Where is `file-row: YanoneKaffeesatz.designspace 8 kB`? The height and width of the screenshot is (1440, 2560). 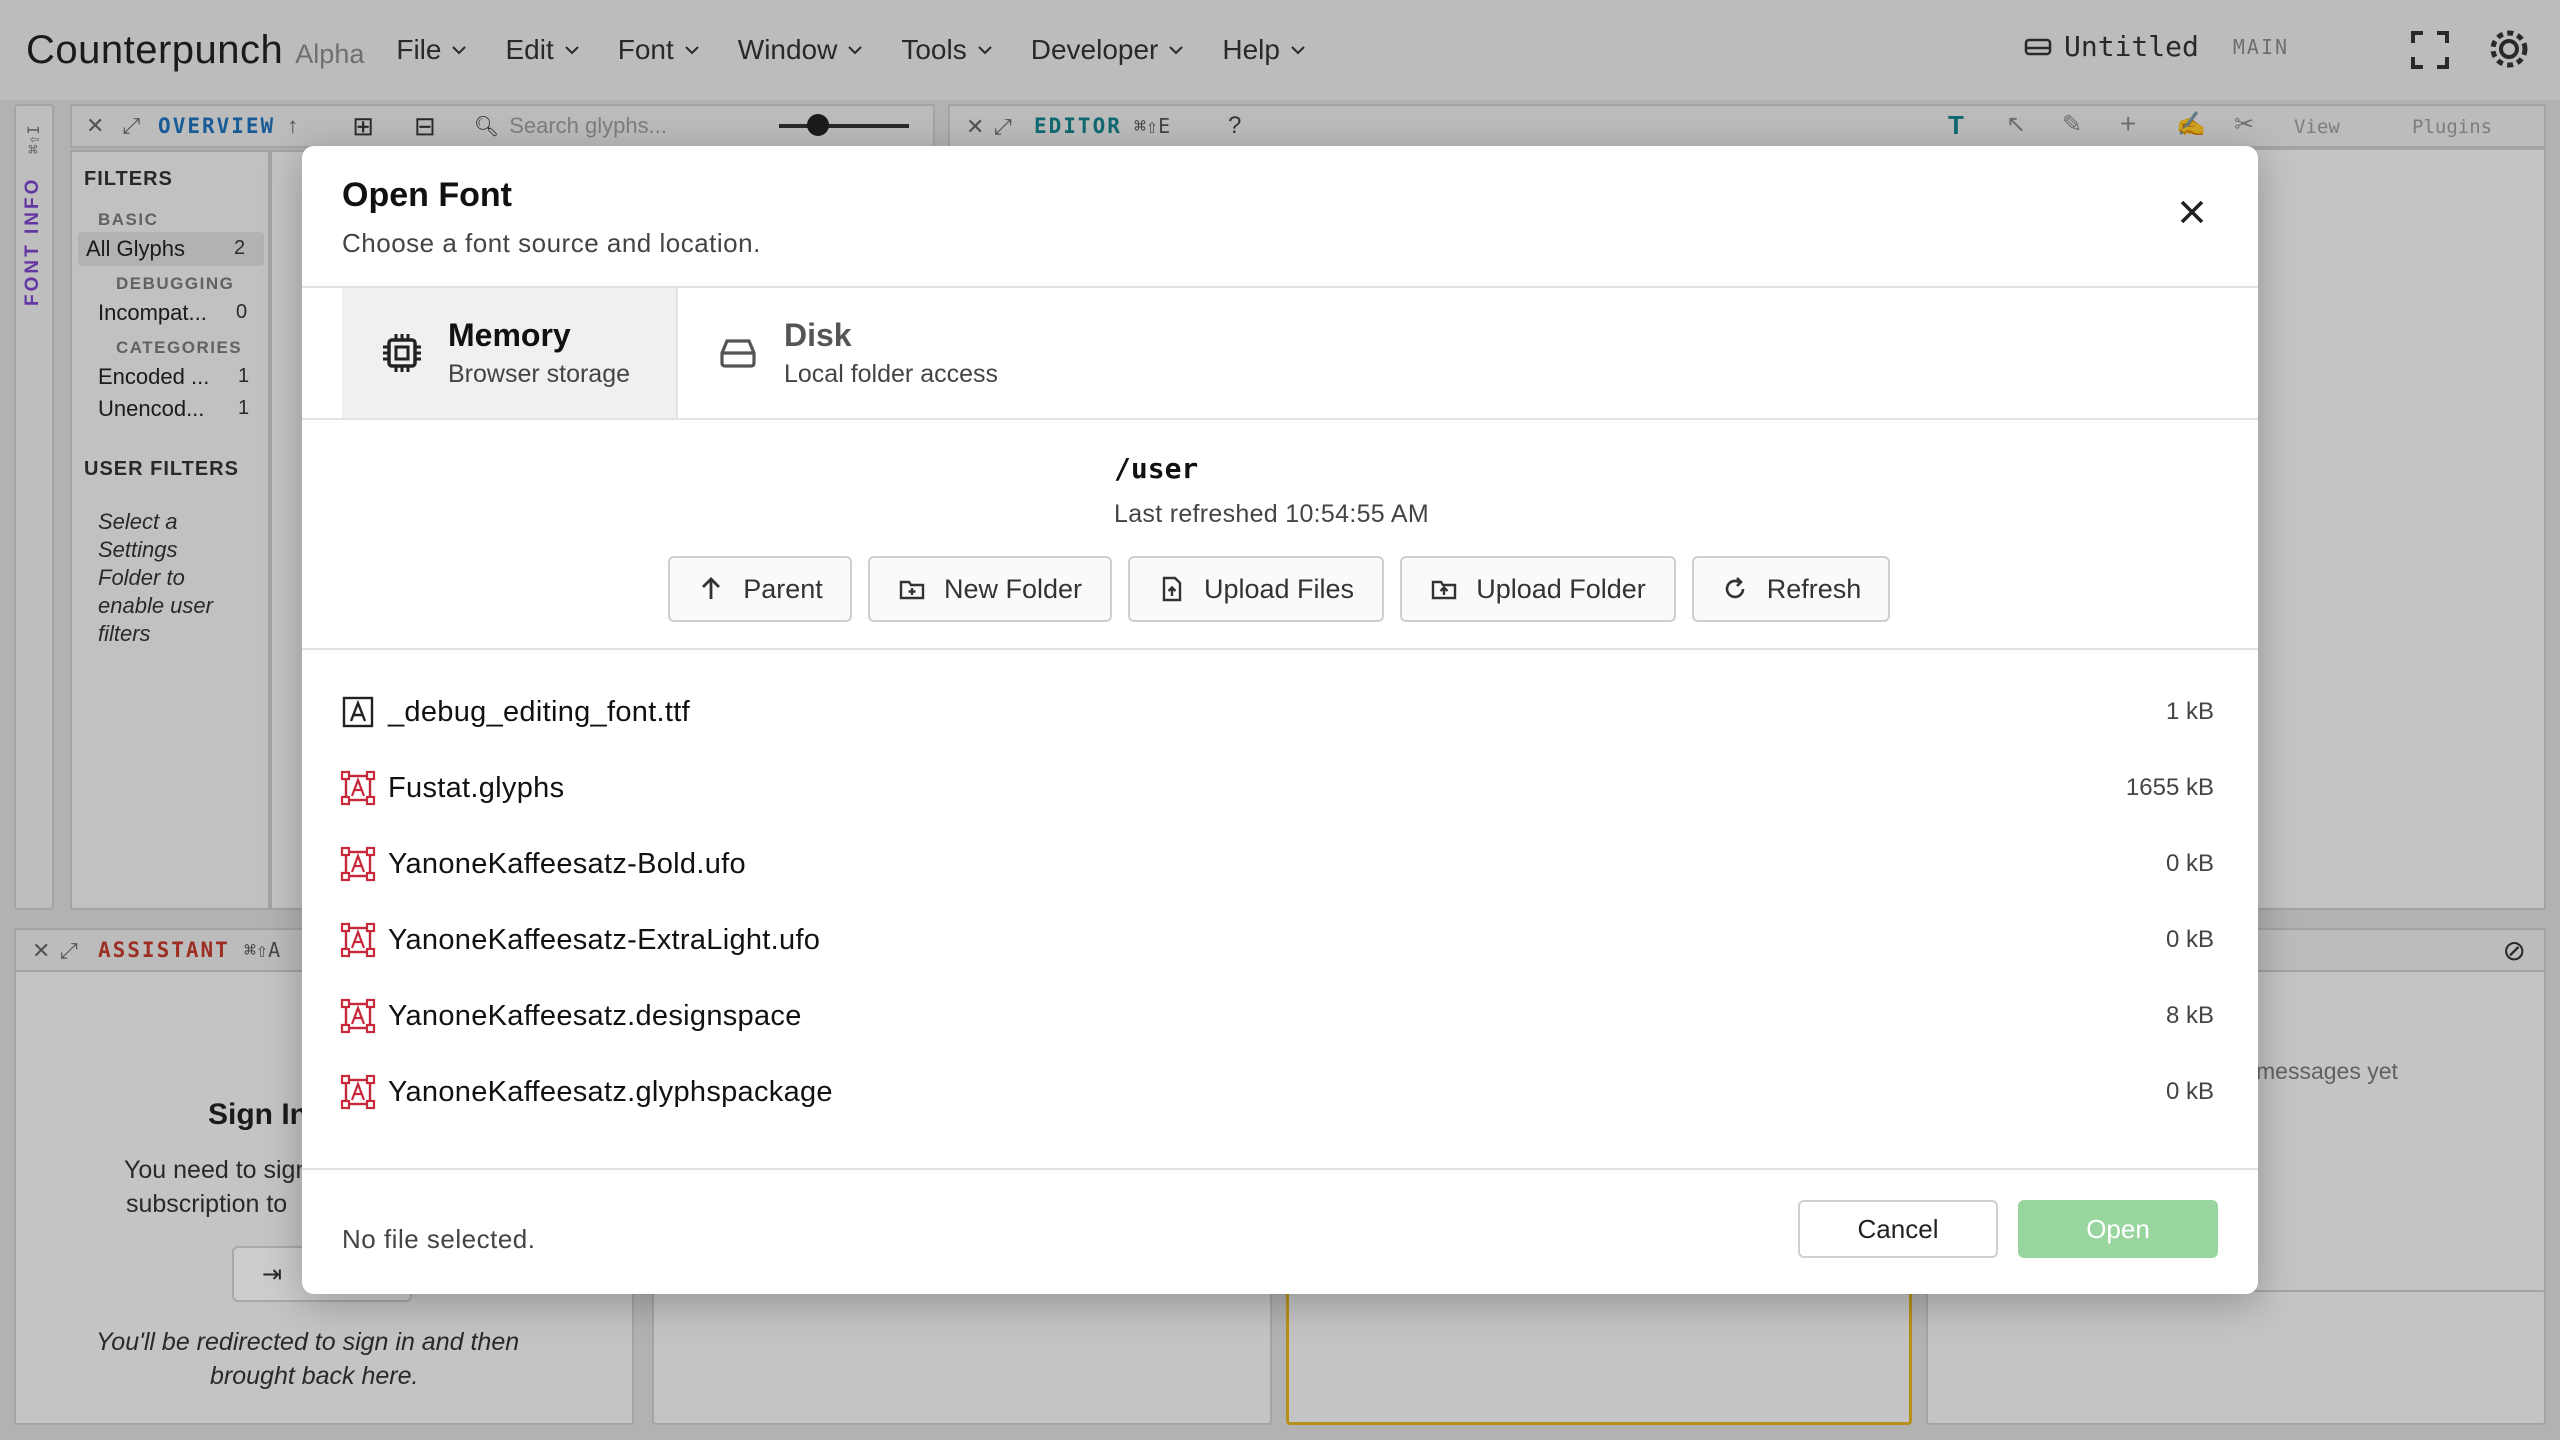
file-row: YanoneKaffeesatz.designspace 8 kB is located at coordinates (1277, 1016).